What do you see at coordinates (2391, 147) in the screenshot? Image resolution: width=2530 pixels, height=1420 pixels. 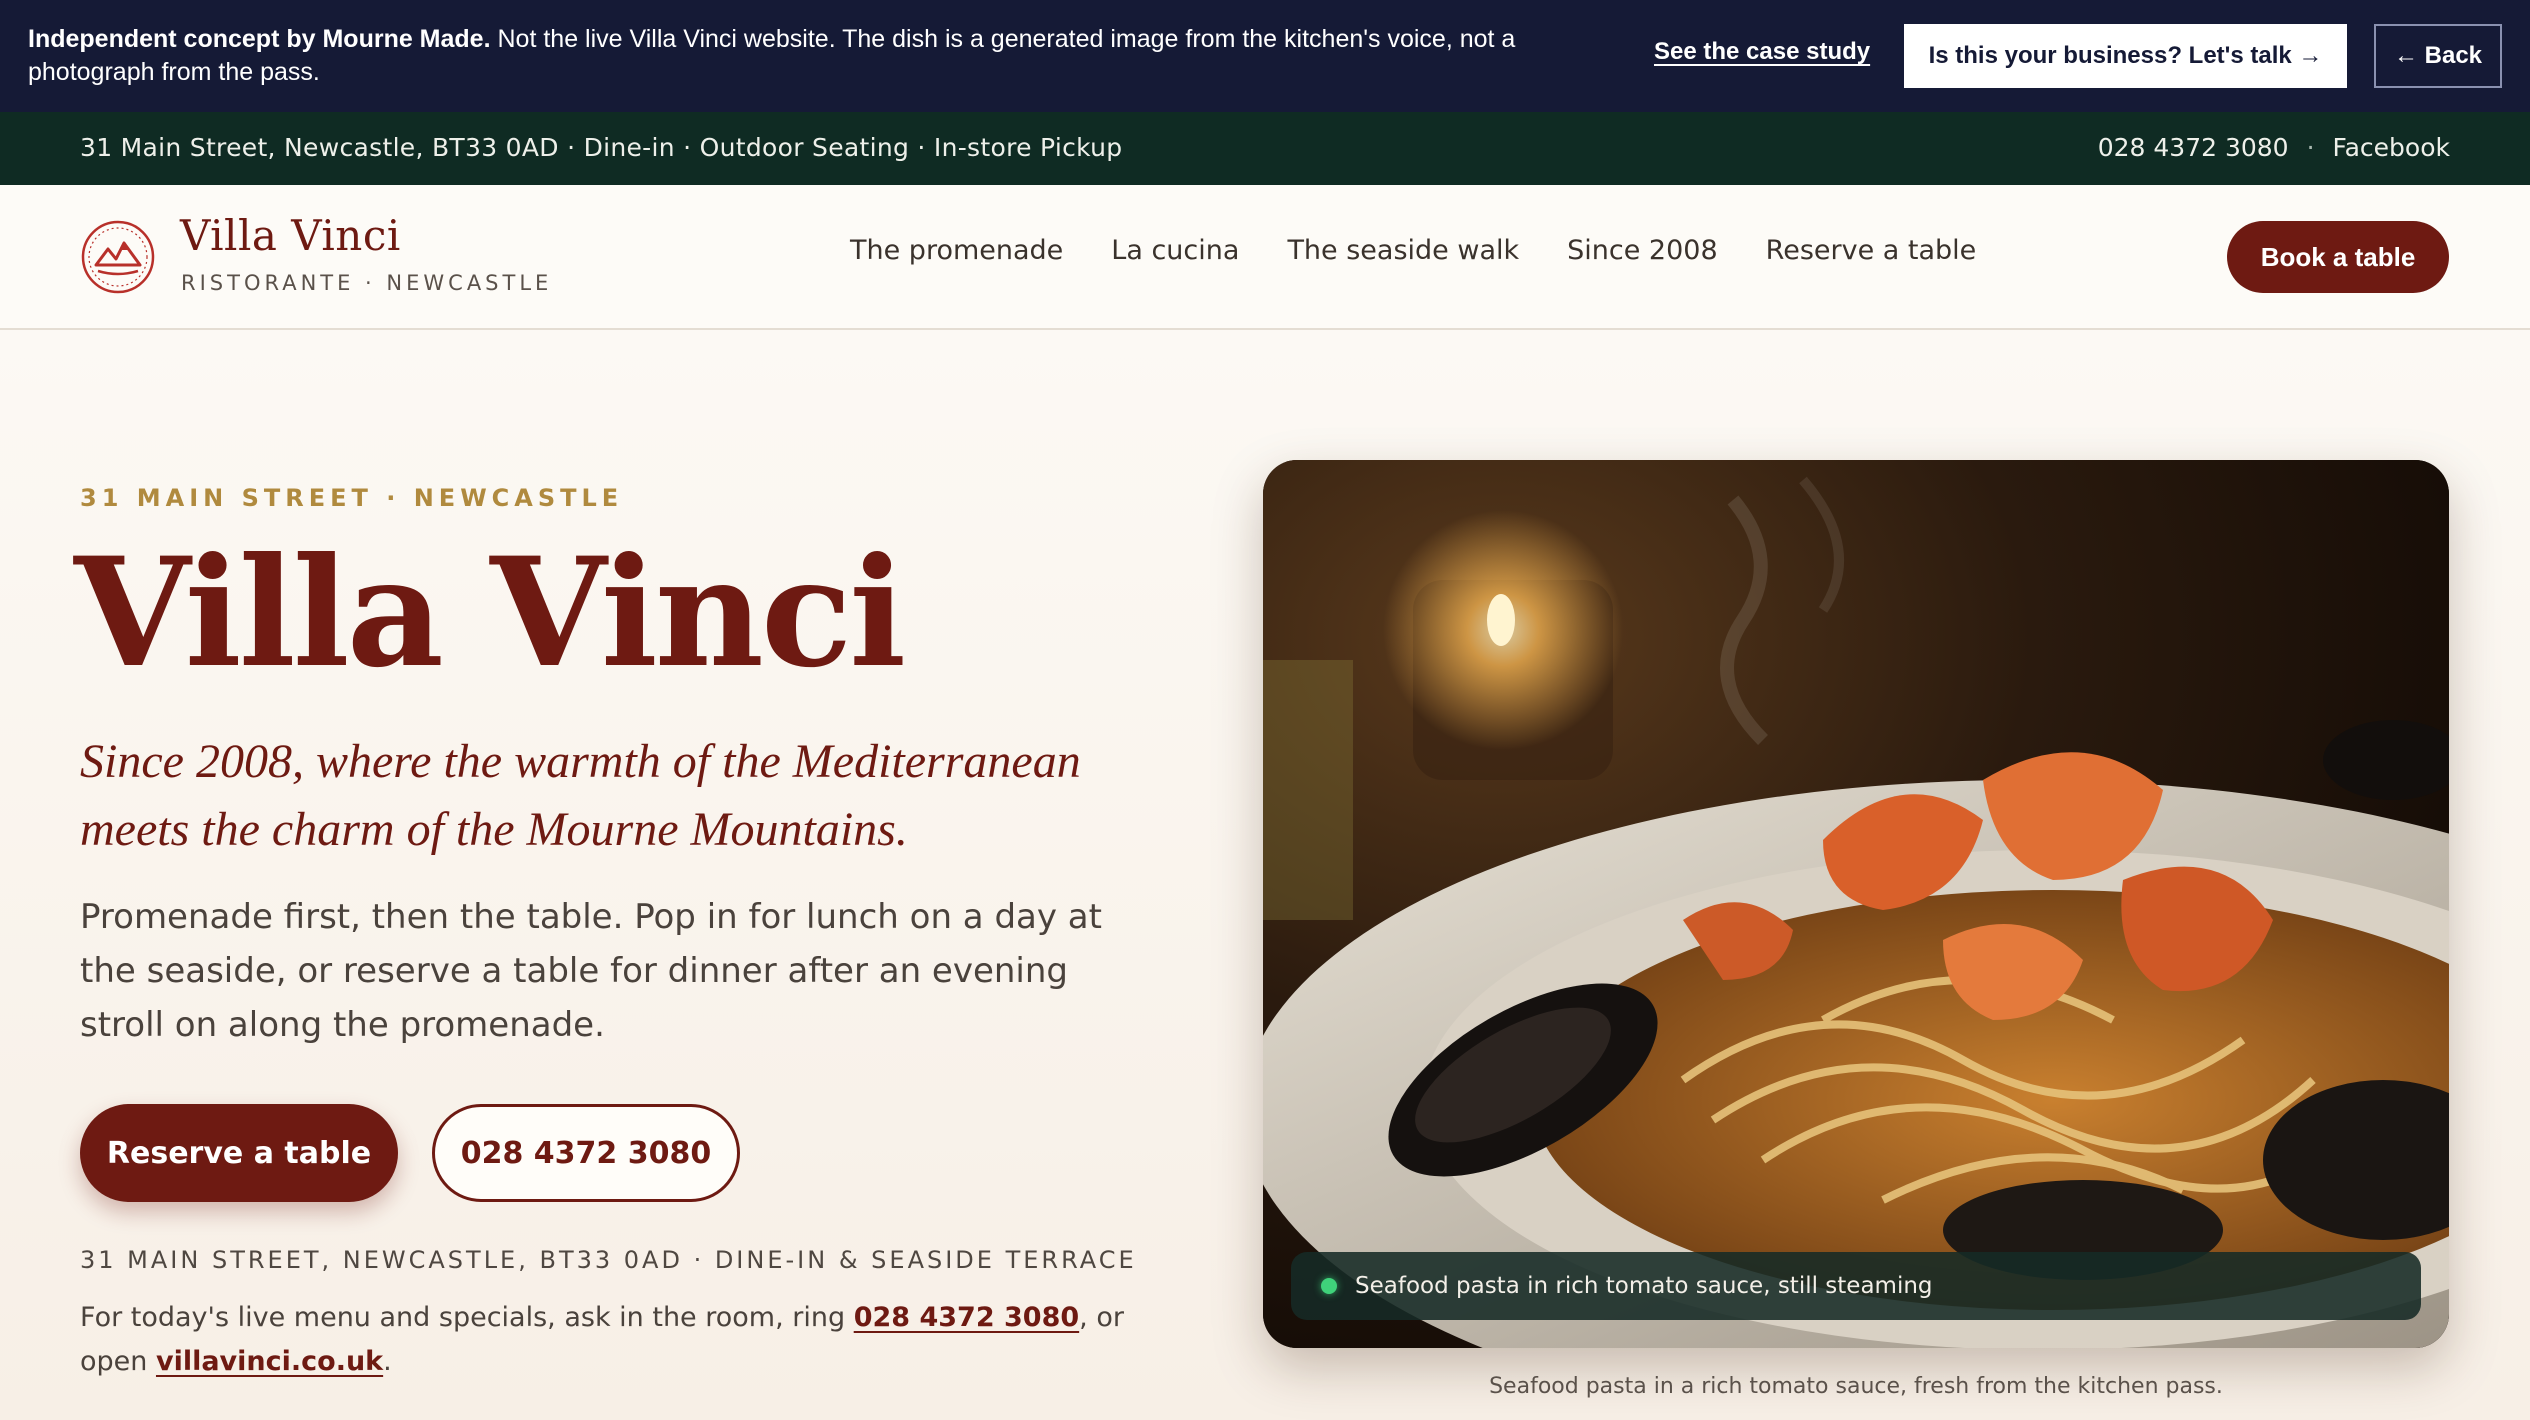 I see `facebook-link: Facebook` at bounding box center [2391, 147].